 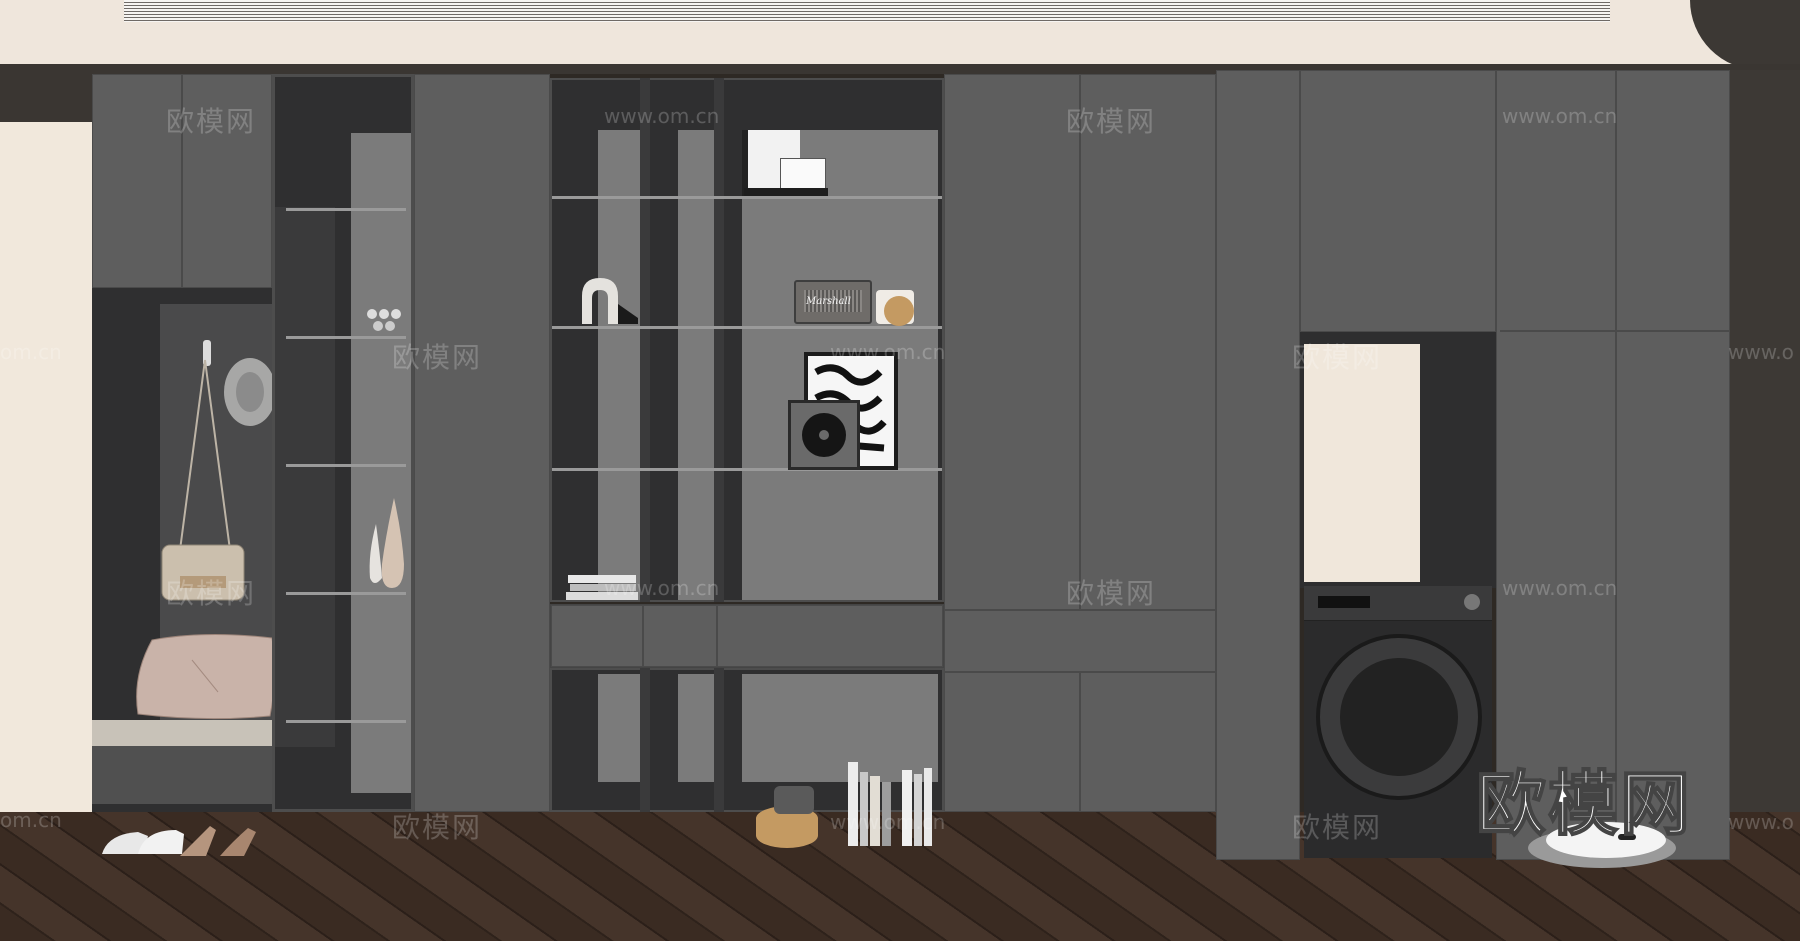 What do you see at coordinates (46, 98) in the screenshot?
I see `left-wall-dark` at bounding box center [46, 98].